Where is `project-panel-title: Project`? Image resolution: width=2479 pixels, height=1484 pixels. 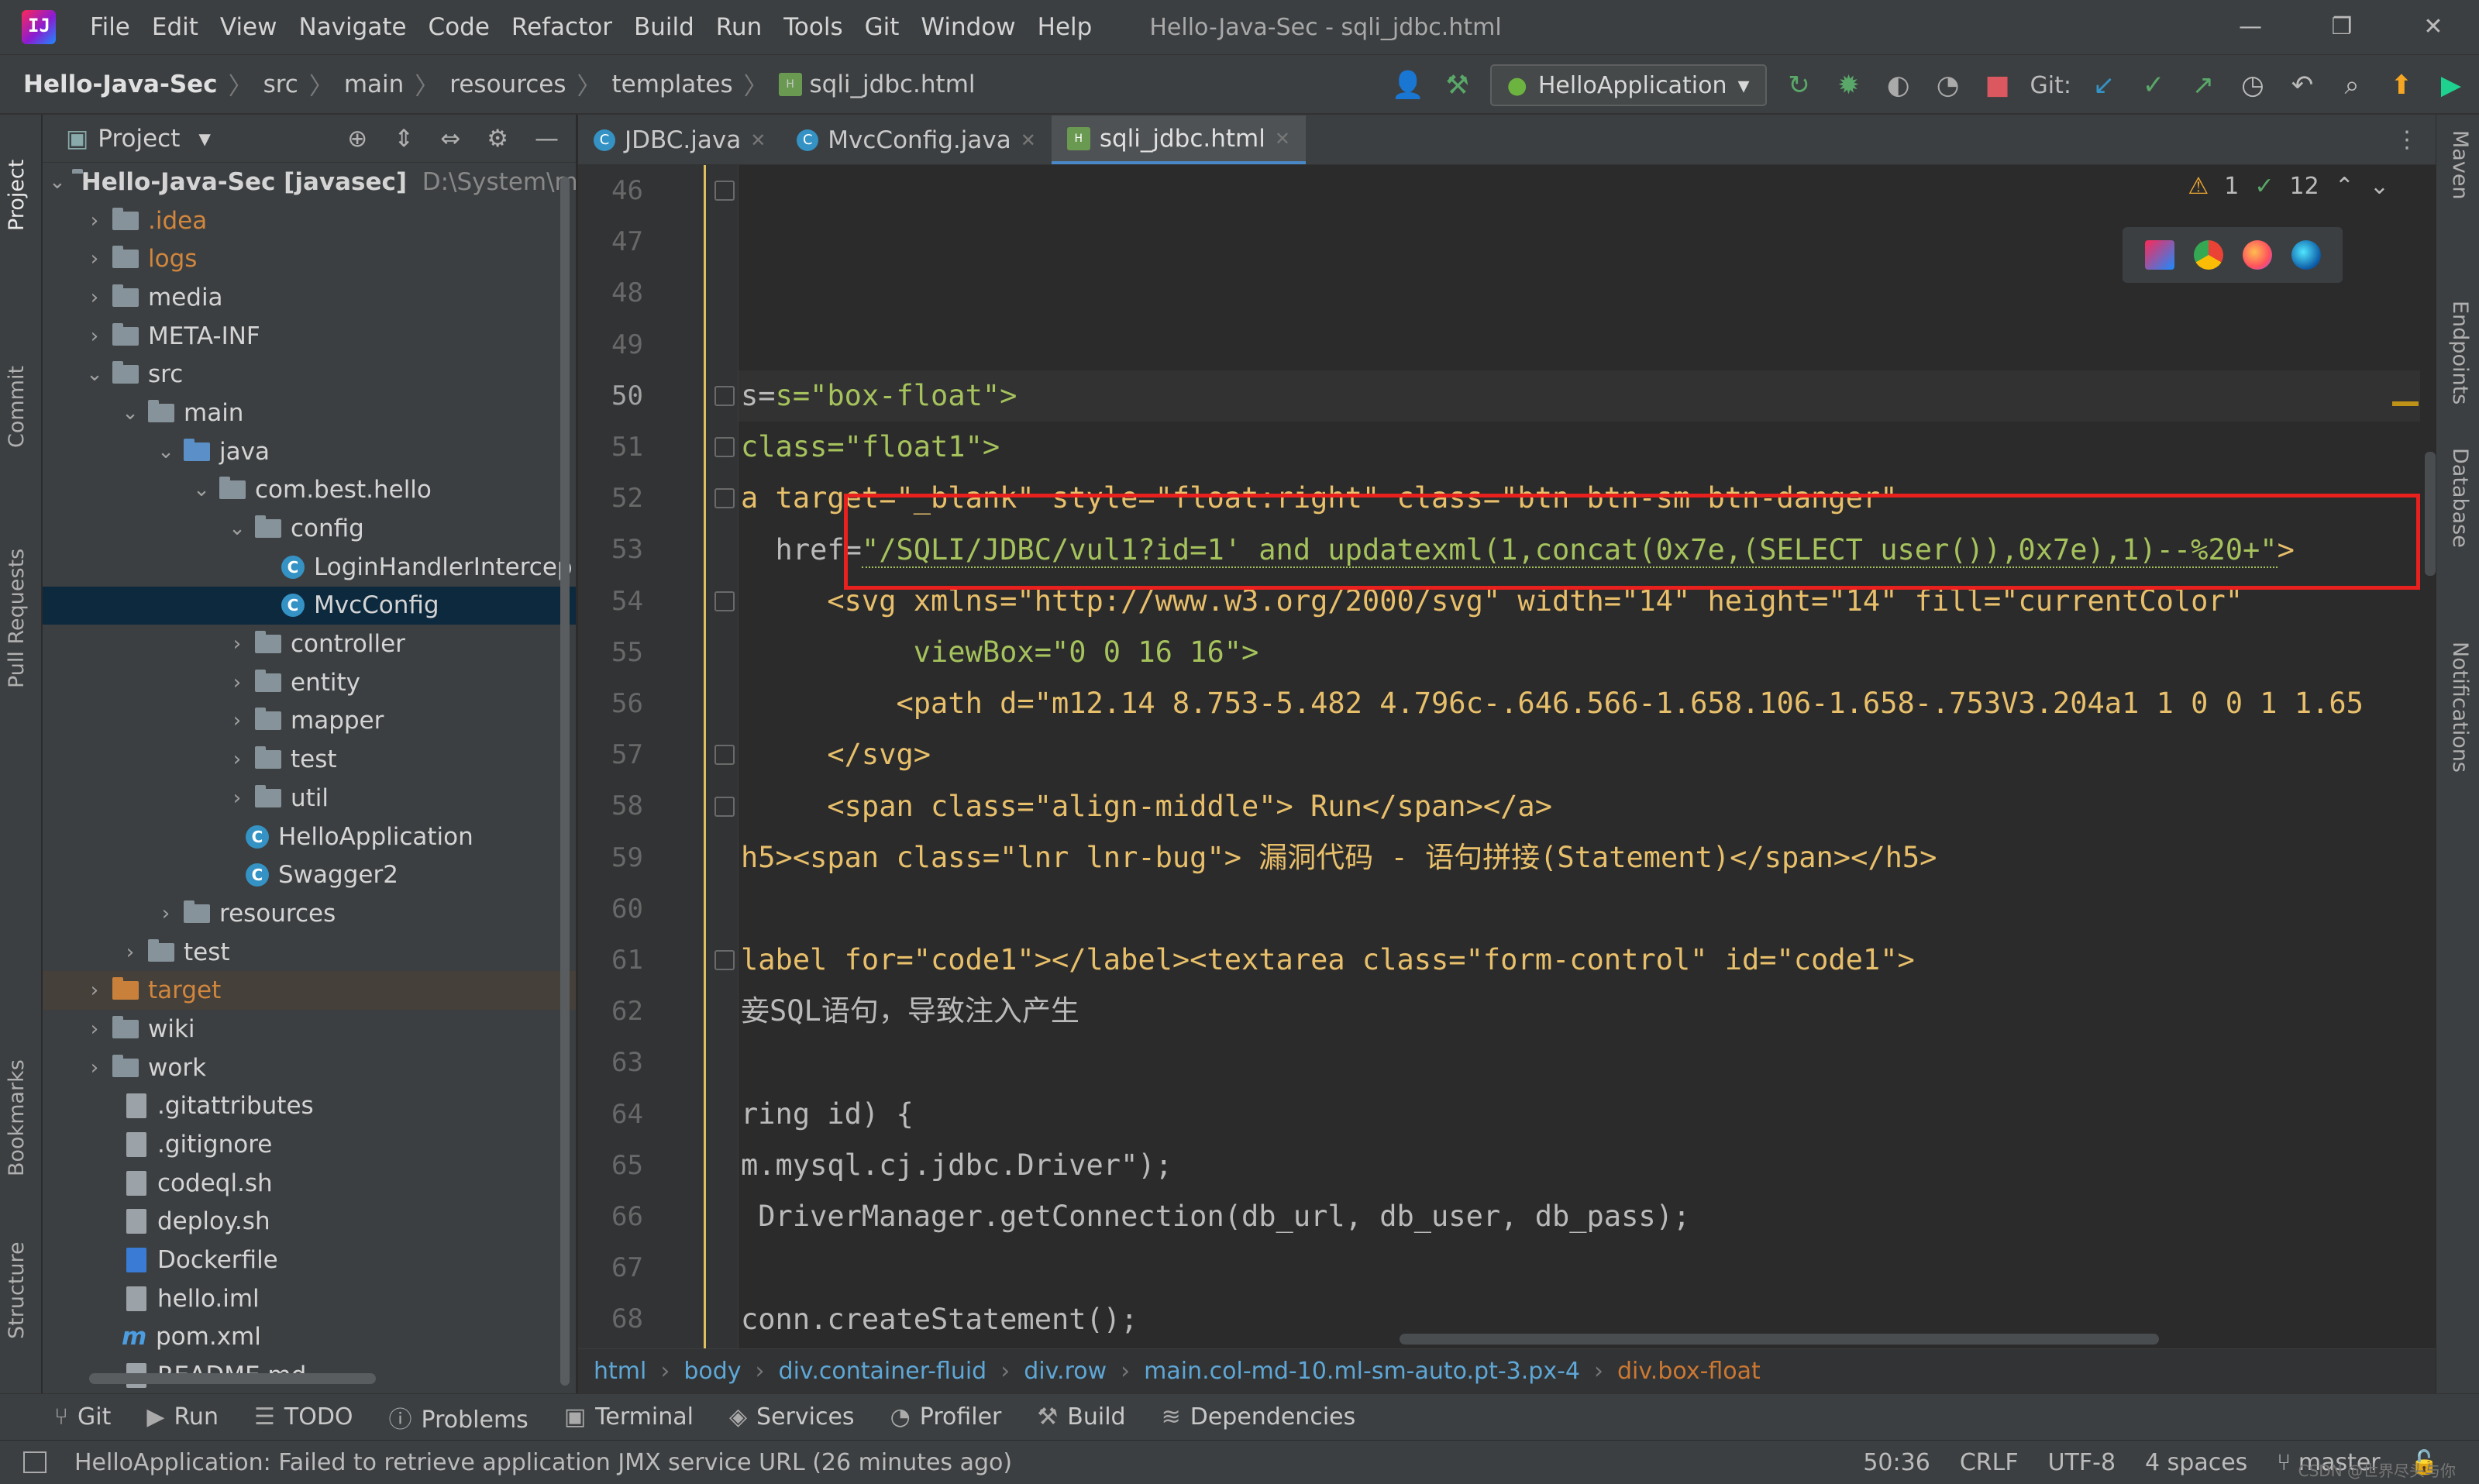
project-panel-title: Project is located at coordinates (139, 139).